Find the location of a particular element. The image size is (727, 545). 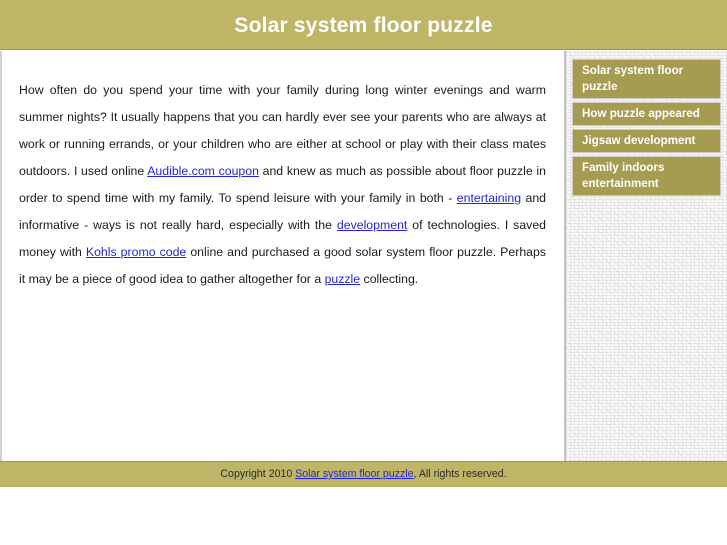

page-title: Solar system floor puzzle is located at coordinates (363, 25).